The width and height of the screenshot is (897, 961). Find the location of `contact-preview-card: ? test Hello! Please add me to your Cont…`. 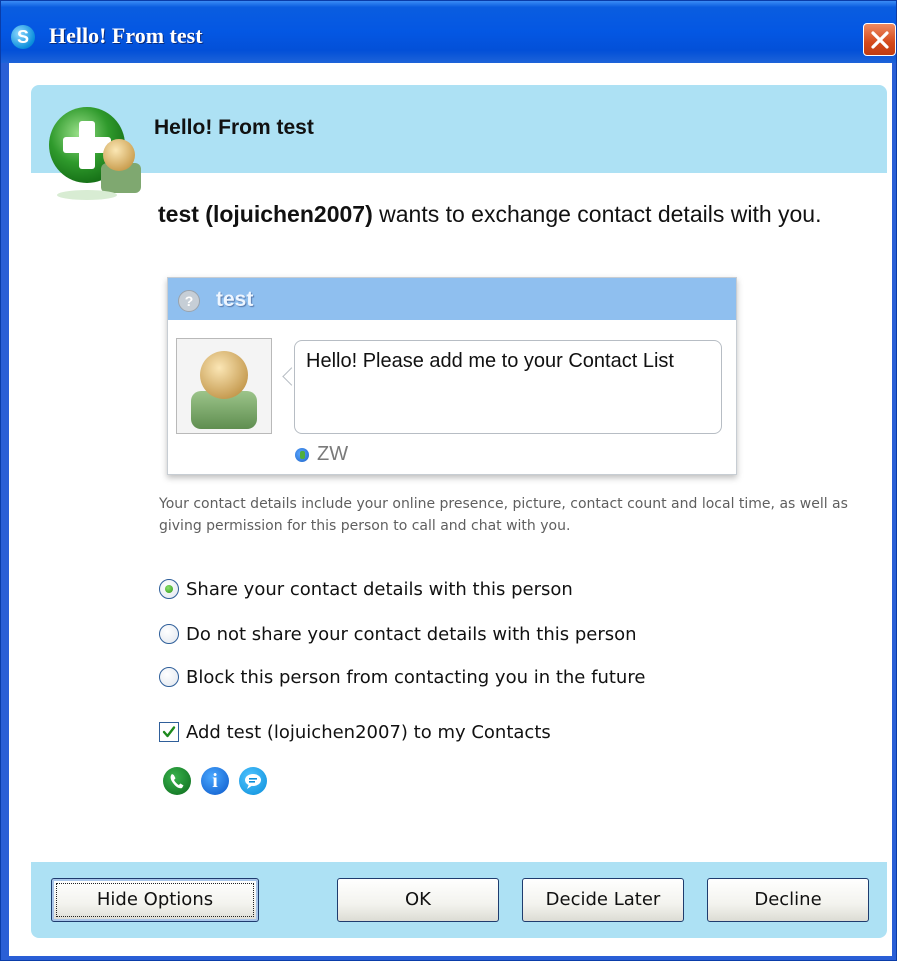

contact-preview-card: ? test Hello! Please add me to your Cont… is located at coordinates (452, 376).